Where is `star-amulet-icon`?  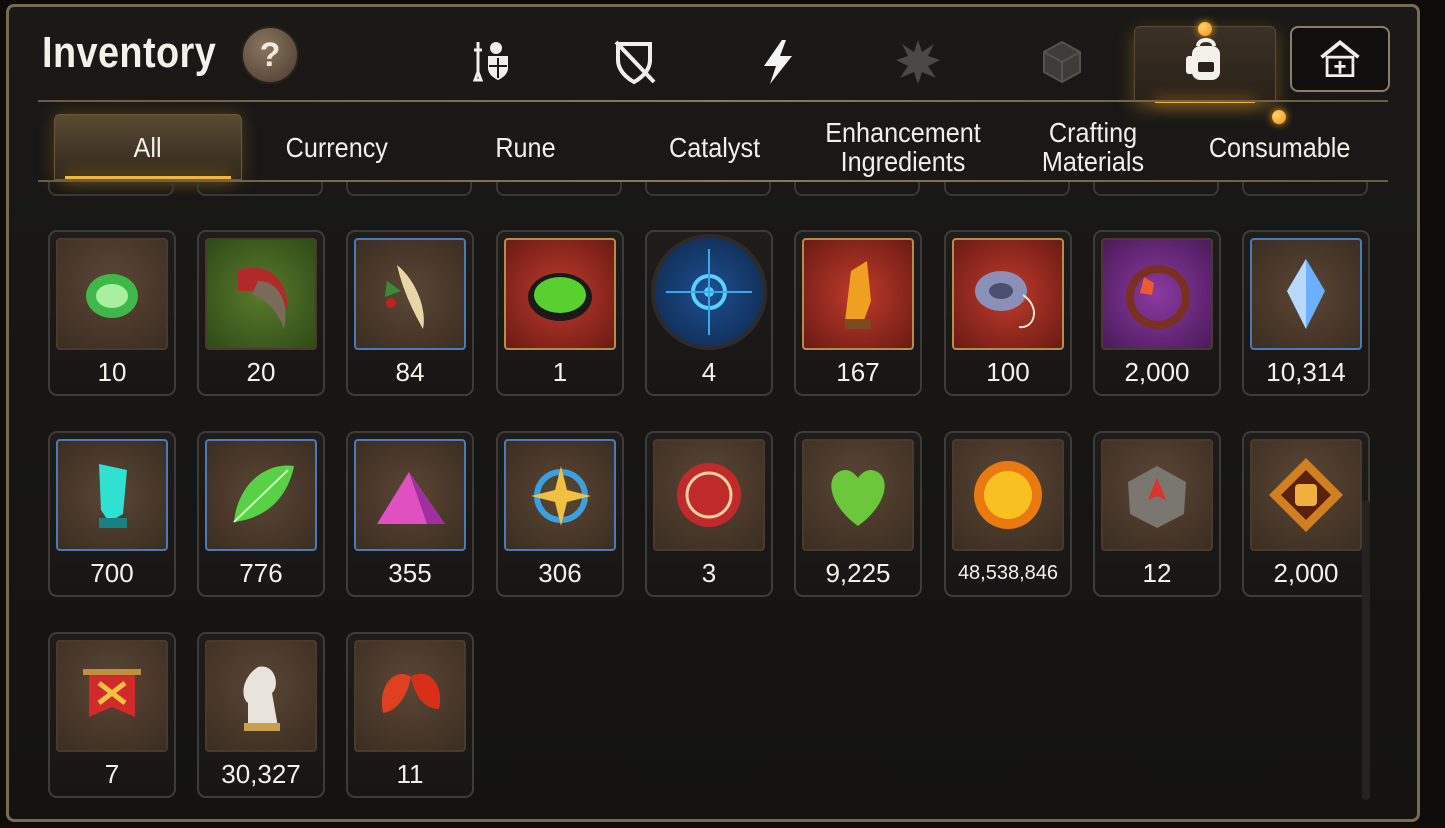
star-amulet-icon is located at coordinates (561, 496).